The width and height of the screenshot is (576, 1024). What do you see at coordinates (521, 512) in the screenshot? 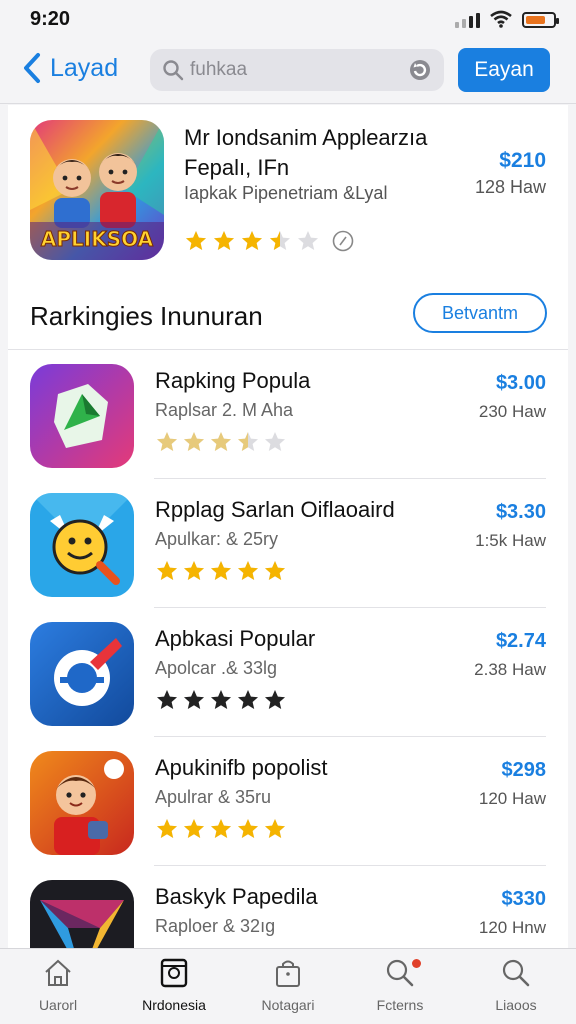
I see `app-price: $3.30` at bounding box center [521, 512].